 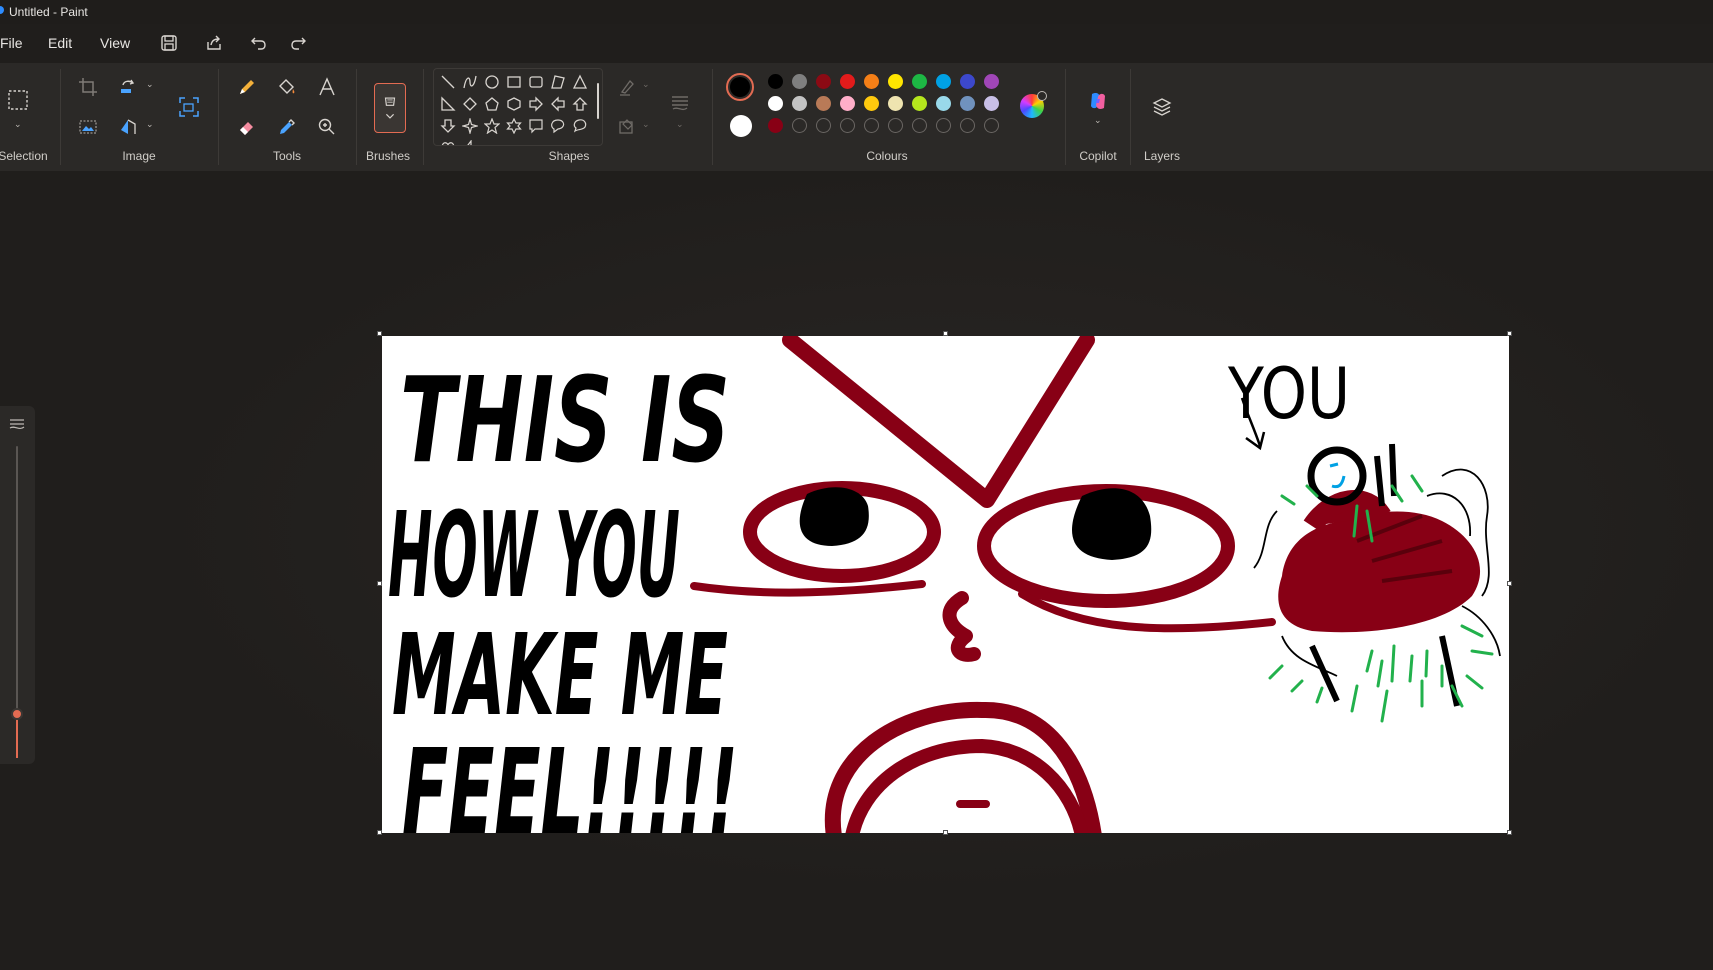 I want to click on shape-size-button, so click(x=680, y=103).